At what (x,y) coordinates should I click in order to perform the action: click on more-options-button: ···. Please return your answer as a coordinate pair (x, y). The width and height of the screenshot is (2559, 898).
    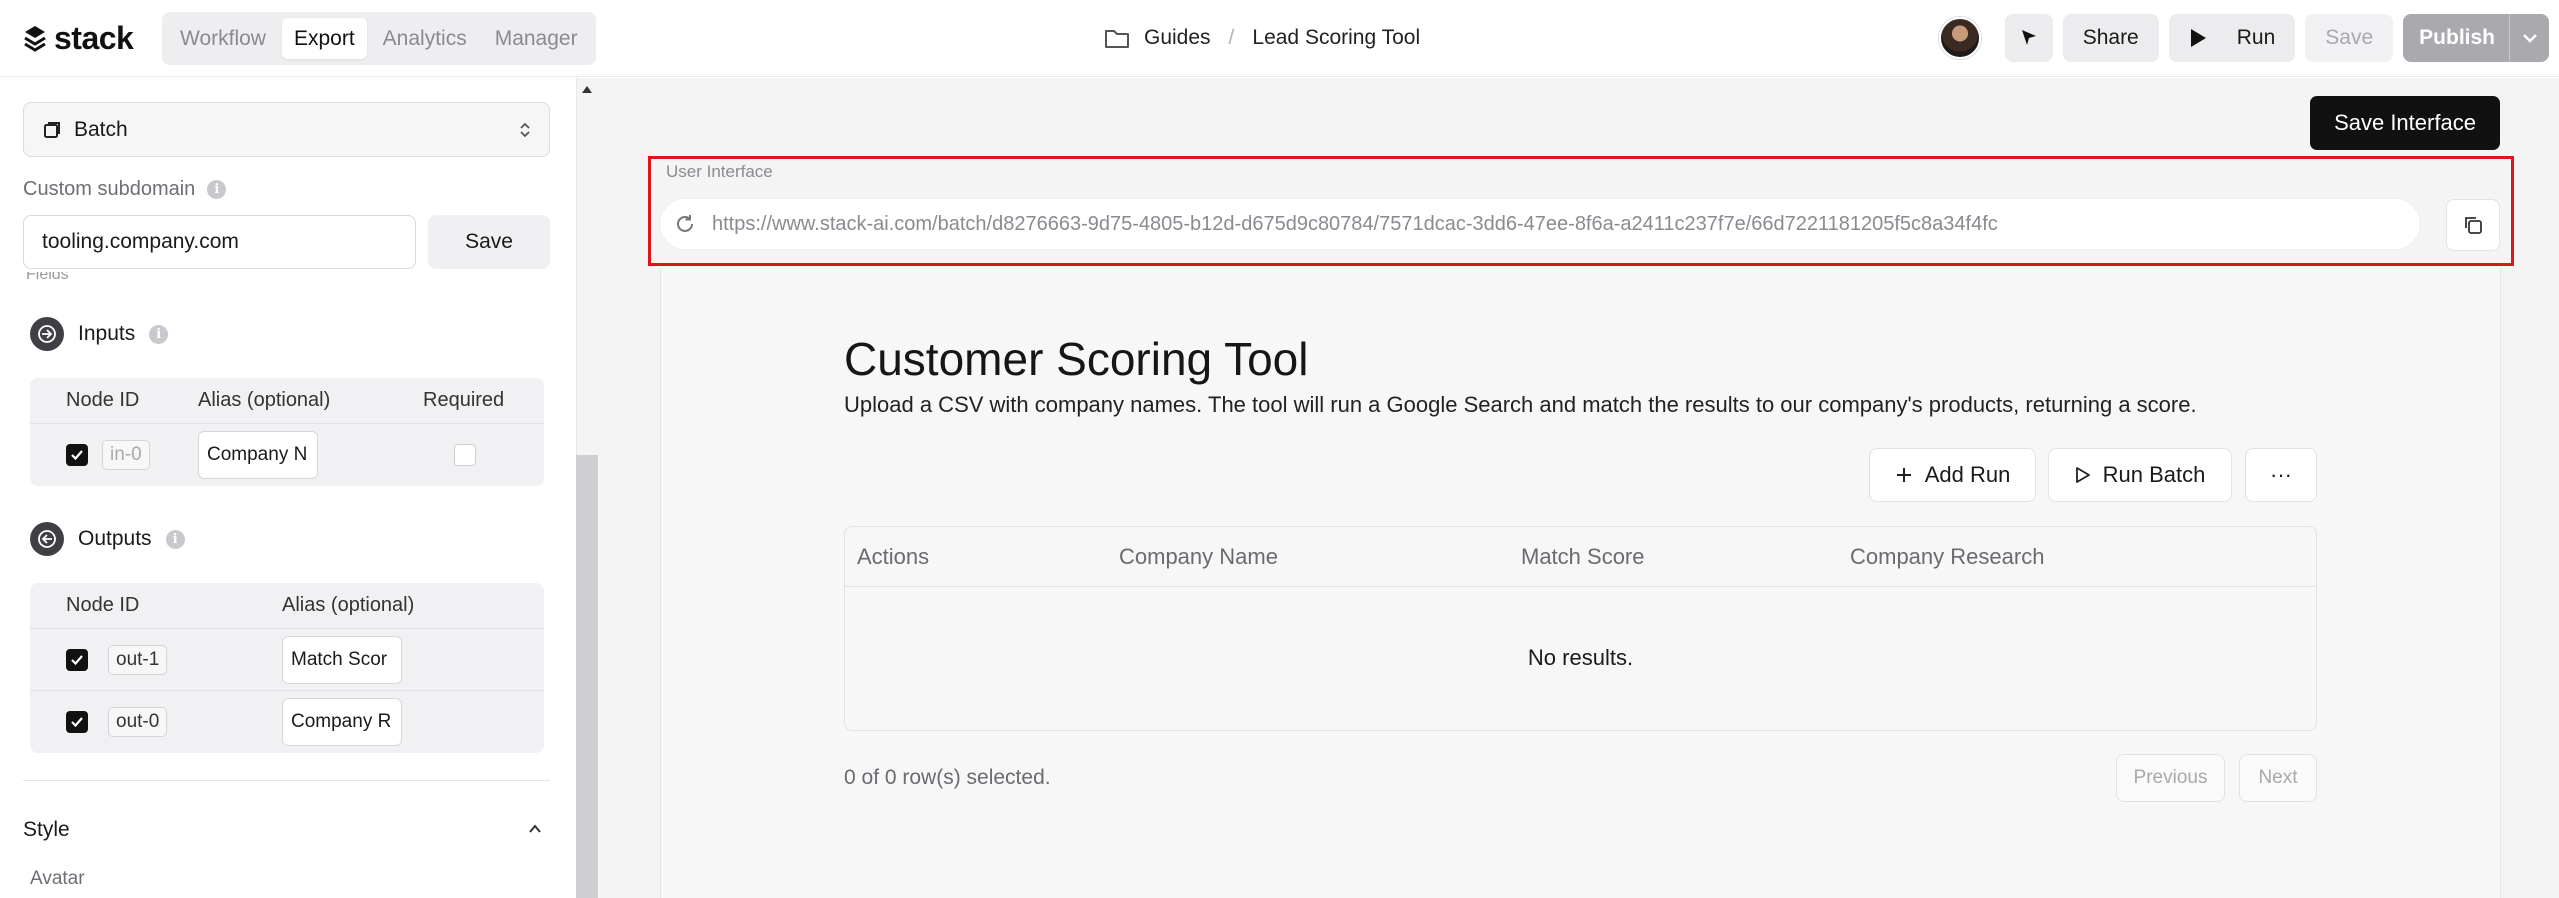
    Looking at the image, I should click on (2281, 475).